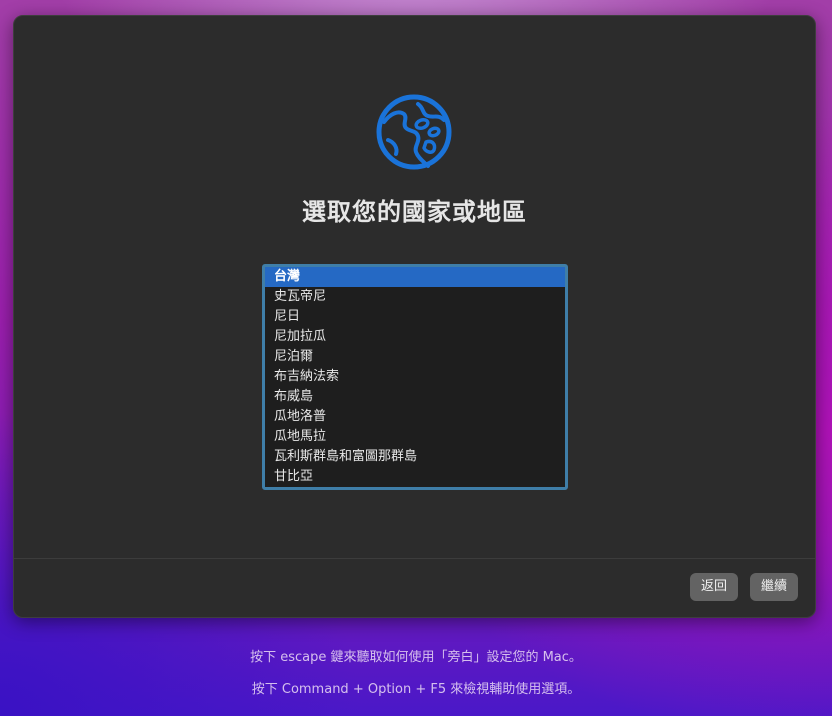 The image size is (832, 716). Describe the element at coordinates (415, 457) in the screenshot. I see `list-item: 瓦利斯群島和富圖那群島` at that location.